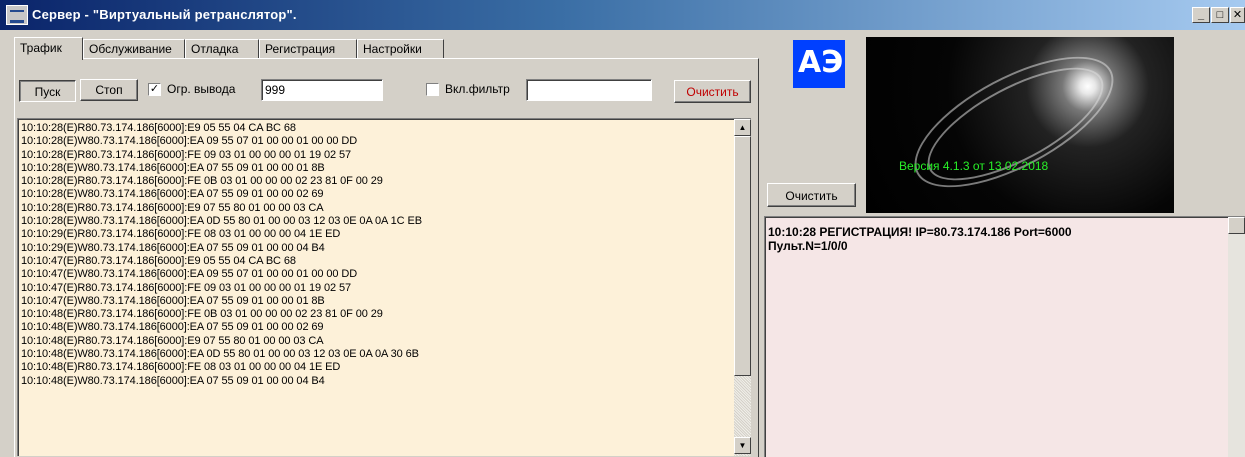 The height and width of the screenshot is (457, 1245). I want to click on checkmark-icon: ✓, so click(154, 89).